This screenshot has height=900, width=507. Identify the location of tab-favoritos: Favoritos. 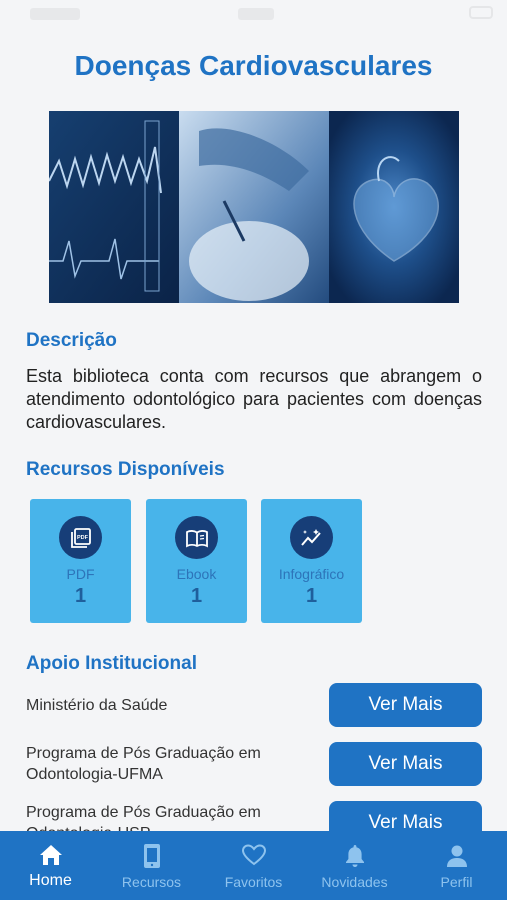
(253, 865).